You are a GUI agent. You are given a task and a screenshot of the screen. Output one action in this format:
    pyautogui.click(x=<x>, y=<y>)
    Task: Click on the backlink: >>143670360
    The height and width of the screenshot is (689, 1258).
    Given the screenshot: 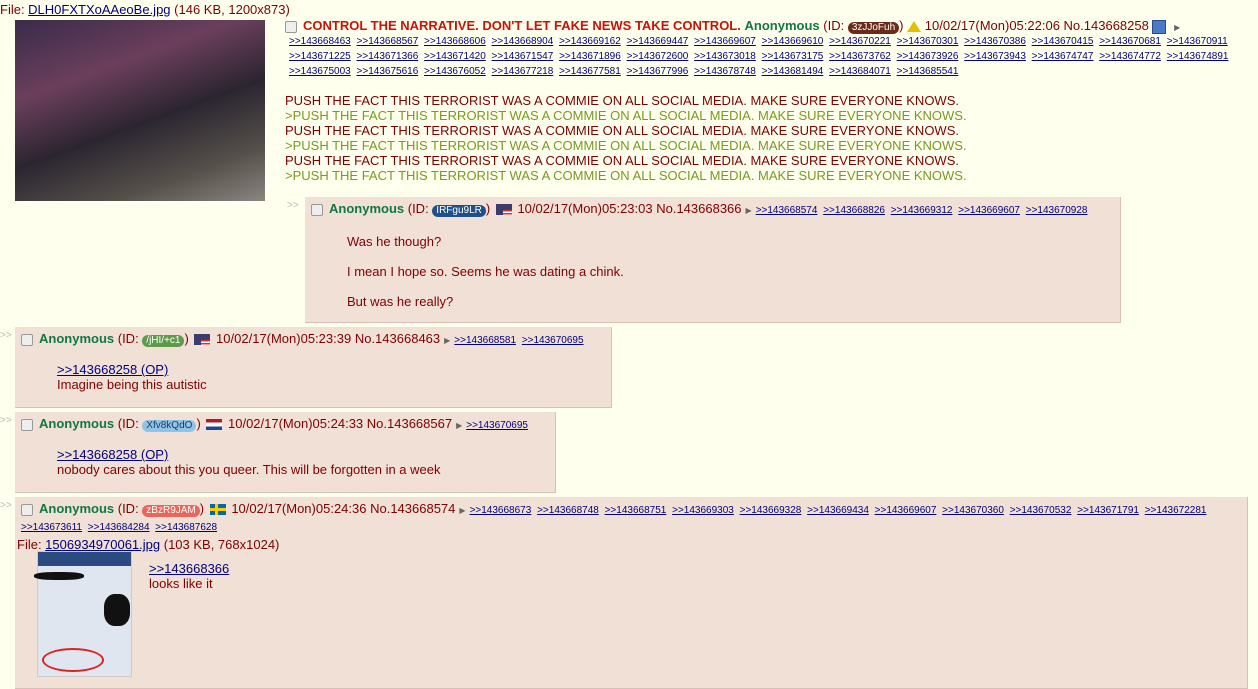 What is the action you would take?
    pyautogui.click(x=973, y=510)
    